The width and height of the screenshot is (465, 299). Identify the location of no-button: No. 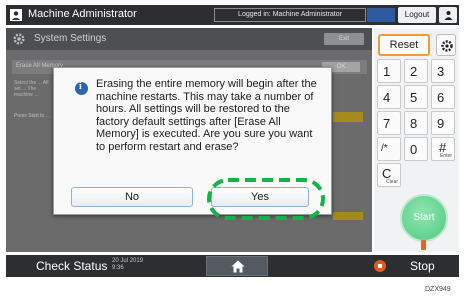
(132, 197).